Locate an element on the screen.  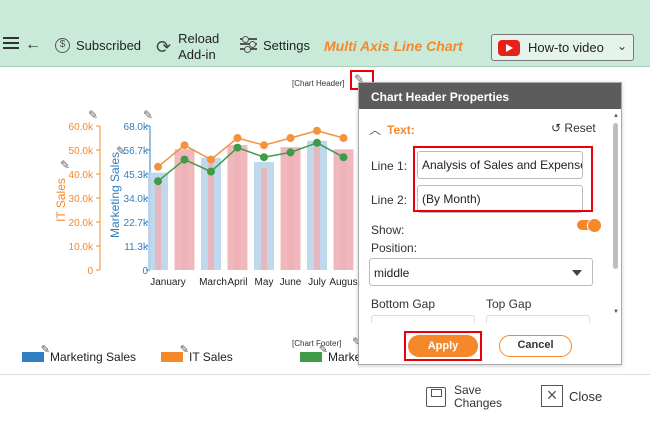
top-gap-input is located at coordinates (538, 319).